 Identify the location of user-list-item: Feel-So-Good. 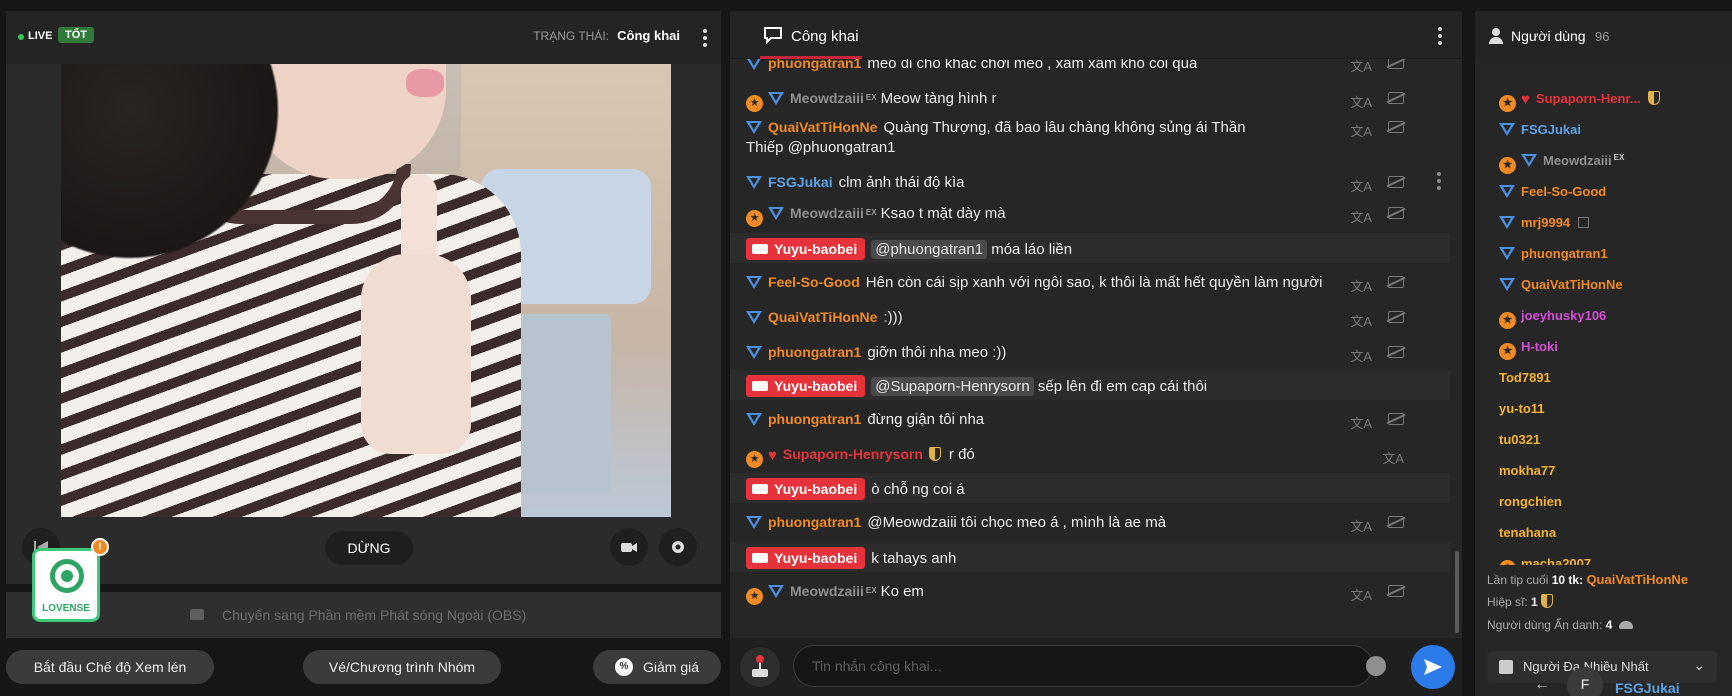
(1552, 196).